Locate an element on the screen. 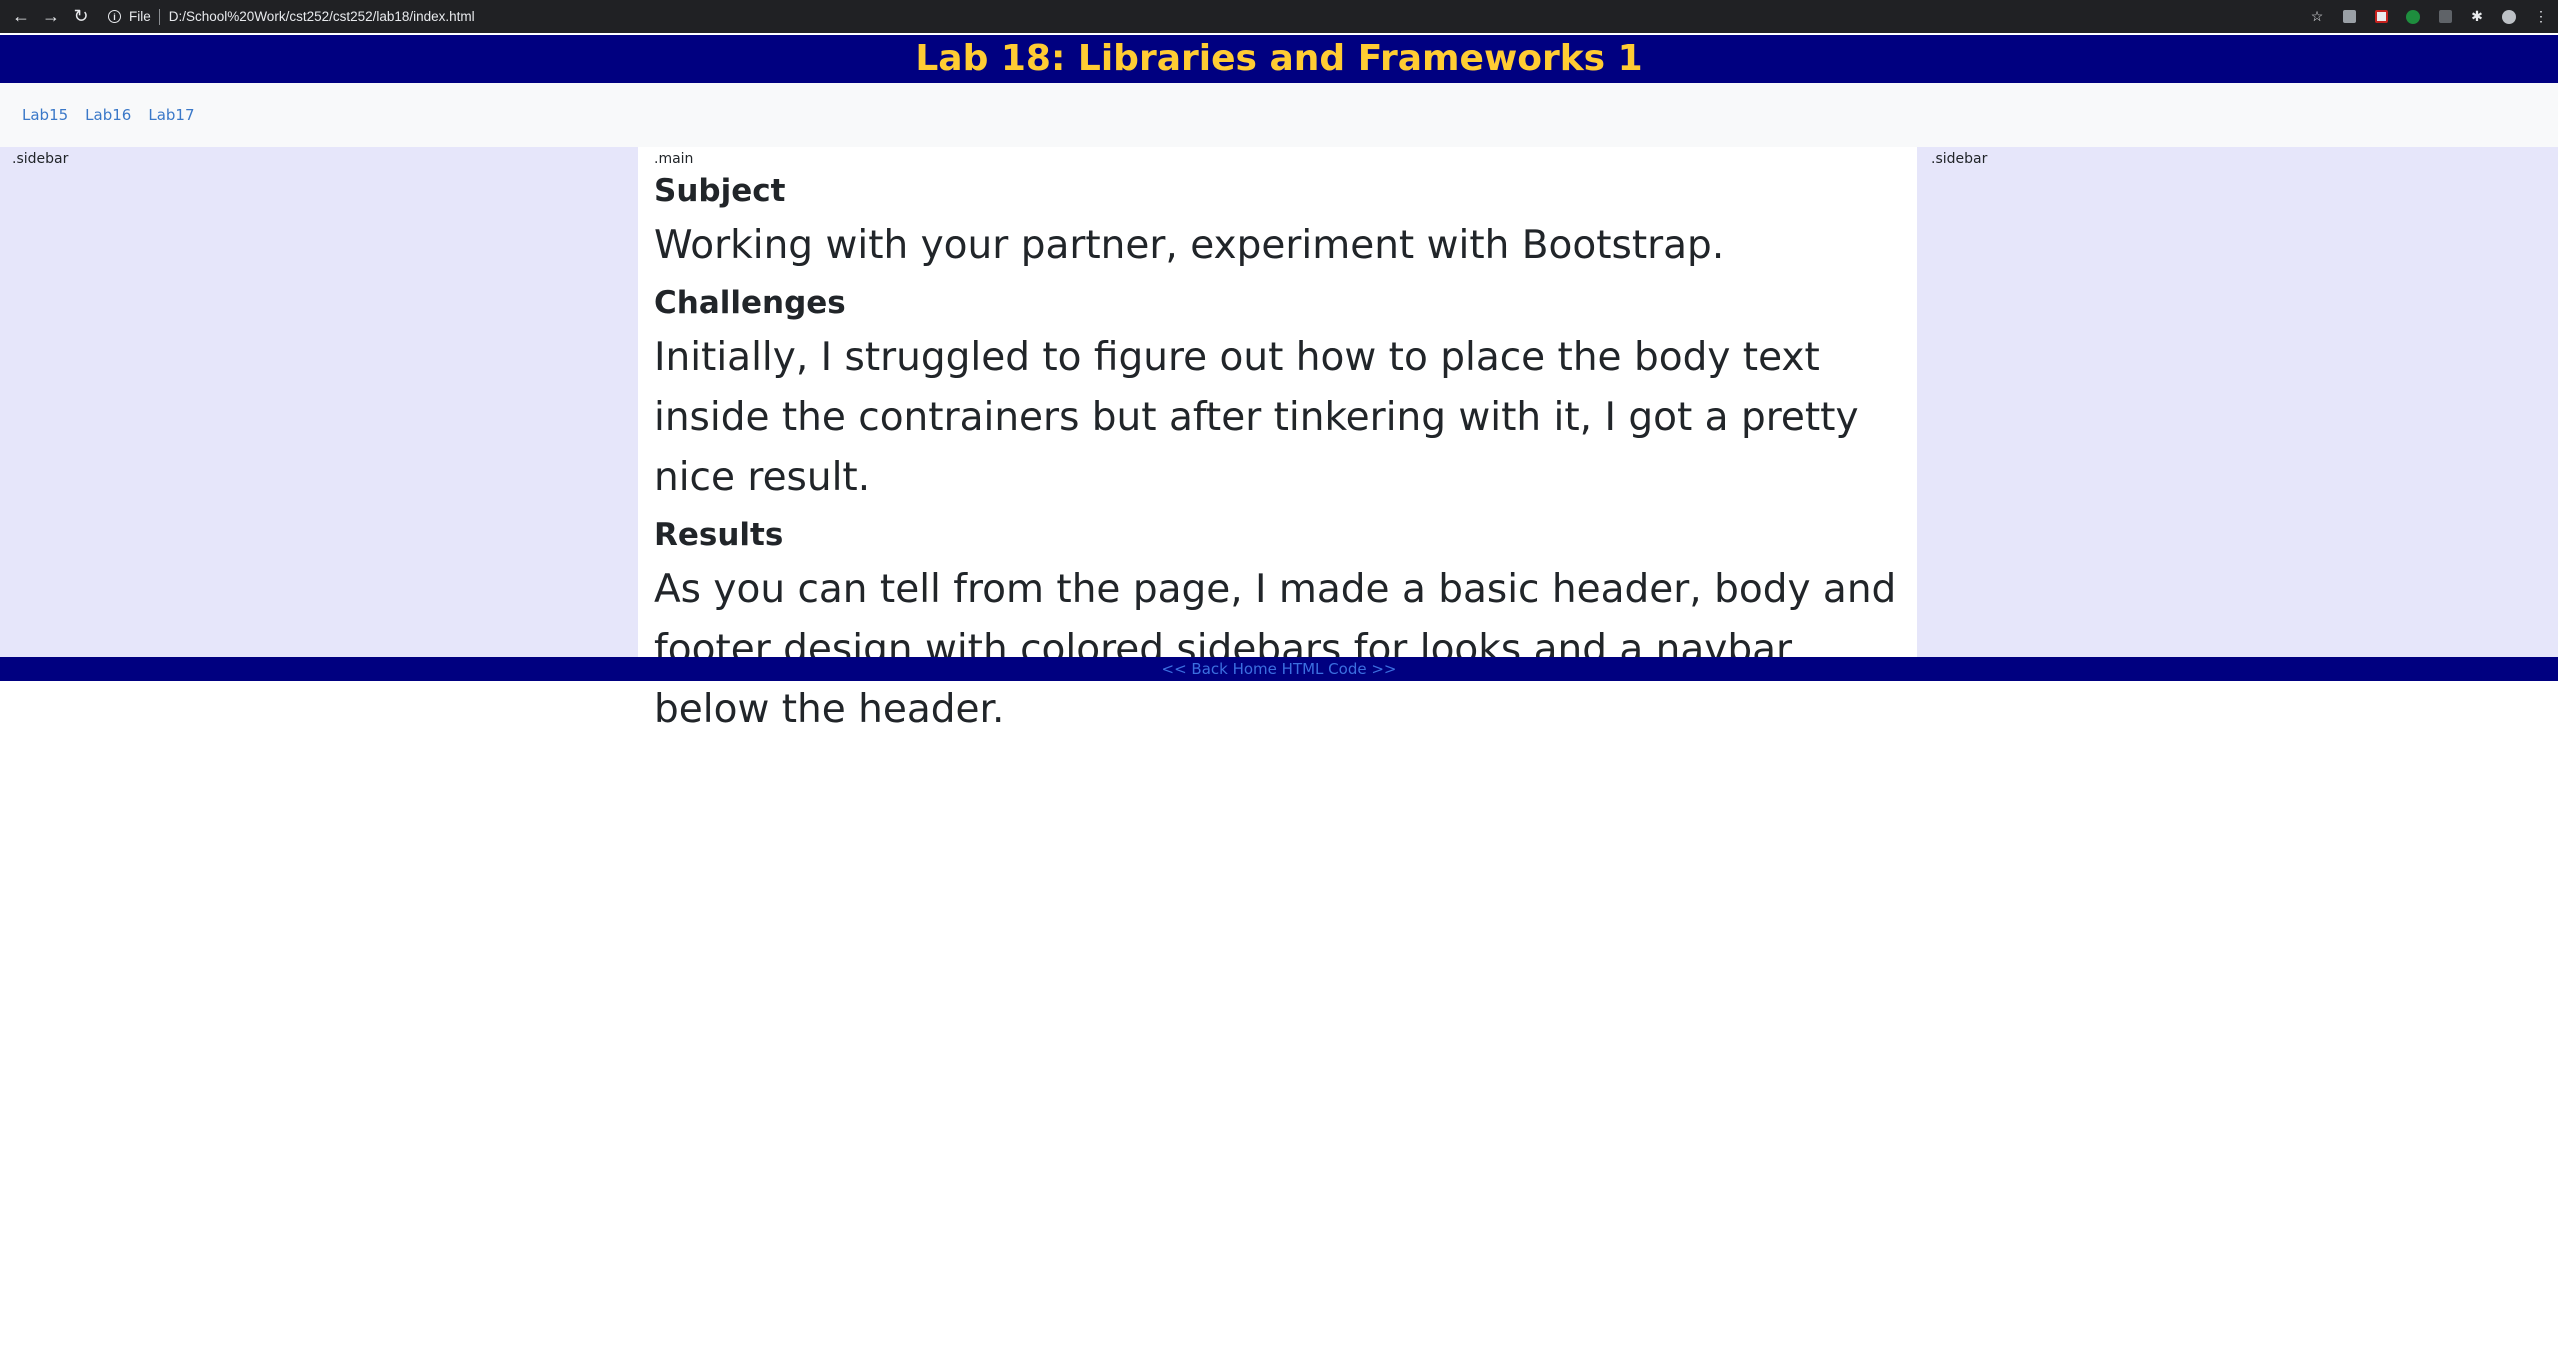 The height and width of the screenshot is (1362, 2558). reload-icon: ↻ is located at coordinates (81, 17).